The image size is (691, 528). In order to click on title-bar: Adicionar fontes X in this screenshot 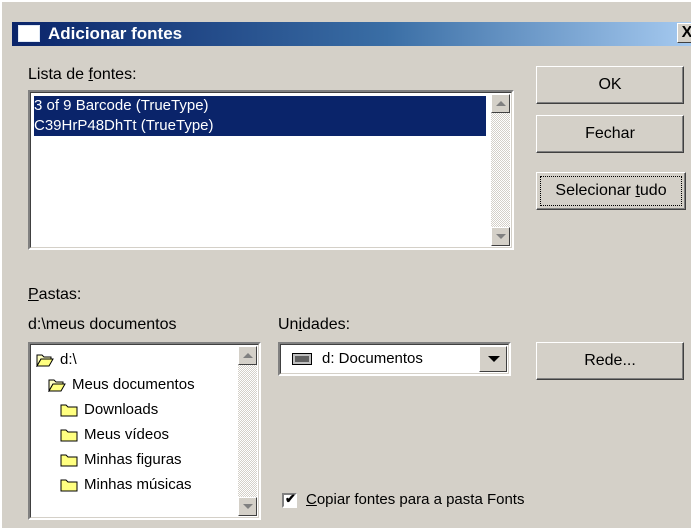, I will do `click(351, 34)`.